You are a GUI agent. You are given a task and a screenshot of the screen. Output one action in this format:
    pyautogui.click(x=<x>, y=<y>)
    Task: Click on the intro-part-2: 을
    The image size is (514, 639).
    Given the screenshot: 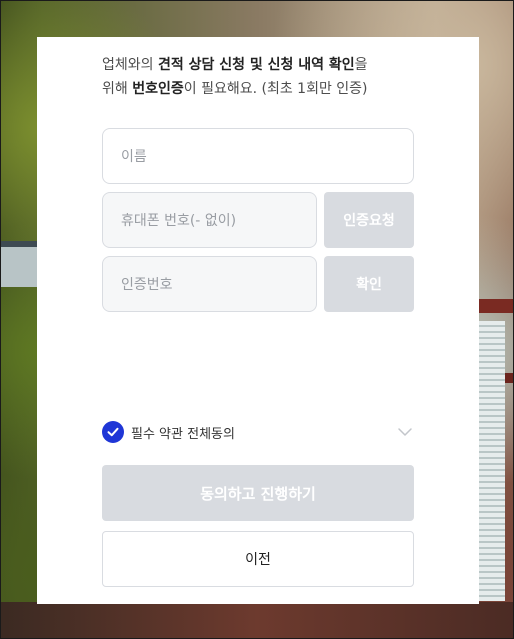 What is the action you would take?
    pyautogui.click(x=361, y=65)
    